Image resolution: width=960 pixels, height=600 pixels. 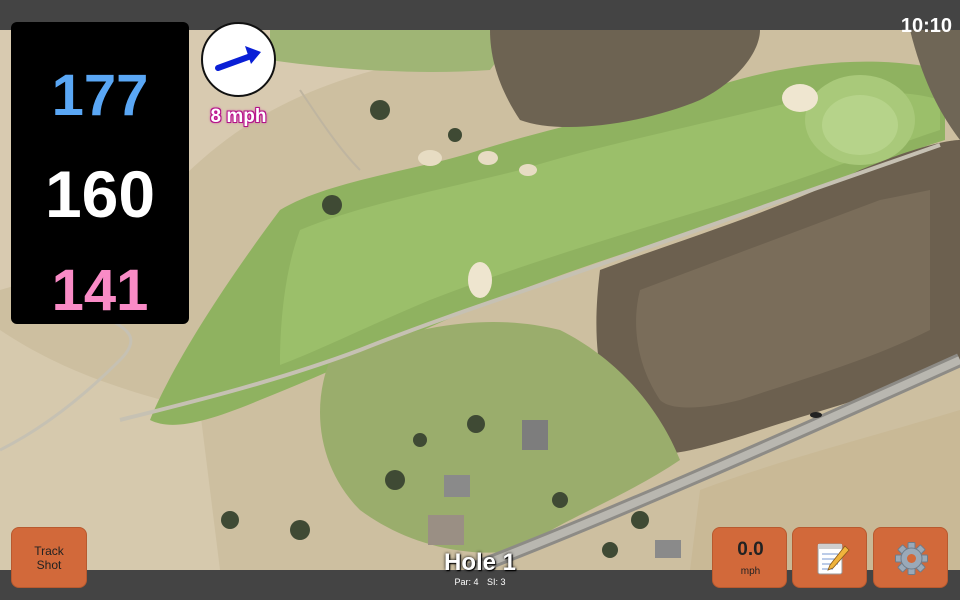 I want to click on gear-icon, so click(x=911, y=558).